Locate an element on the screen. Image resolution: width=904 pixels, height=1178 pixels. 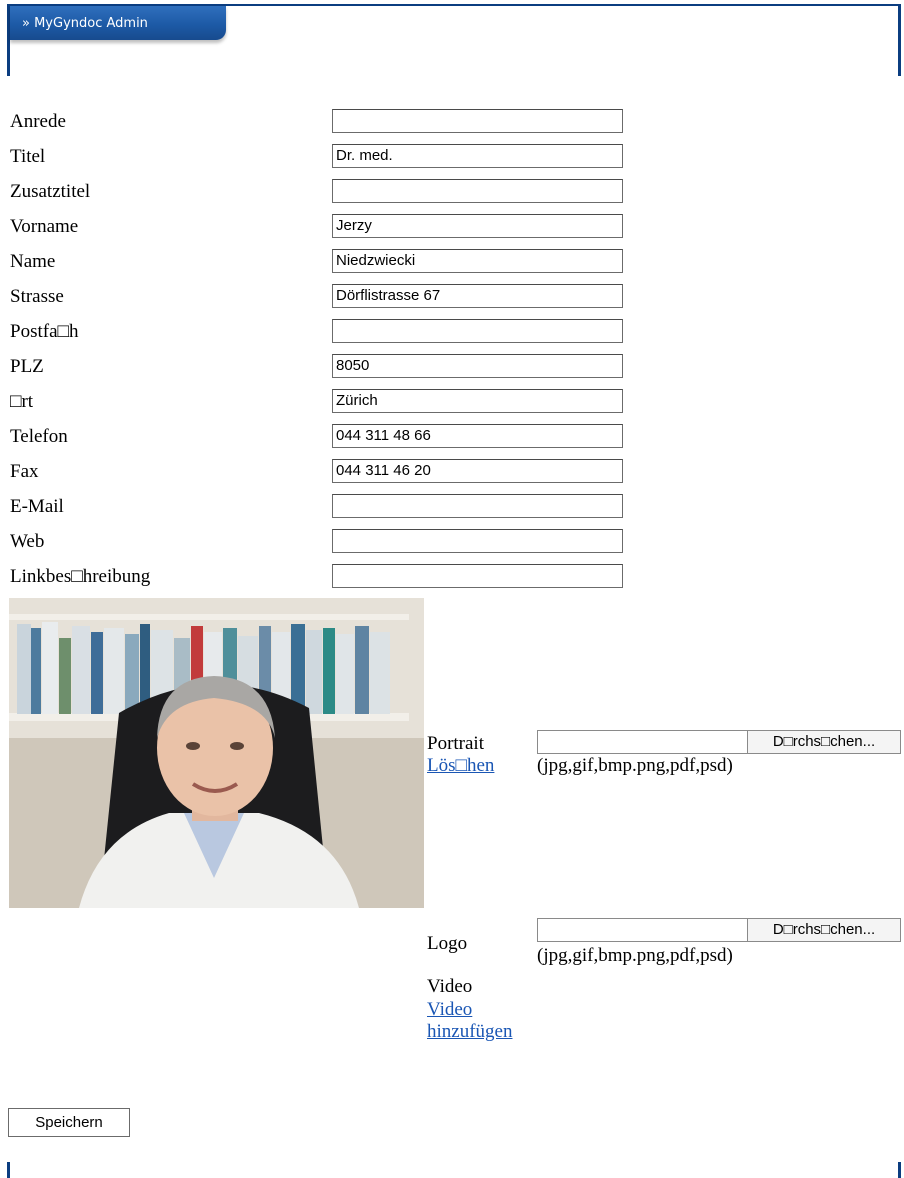
admin-tab: » MyGyndoc Admin is located at coordinates (118, 23).